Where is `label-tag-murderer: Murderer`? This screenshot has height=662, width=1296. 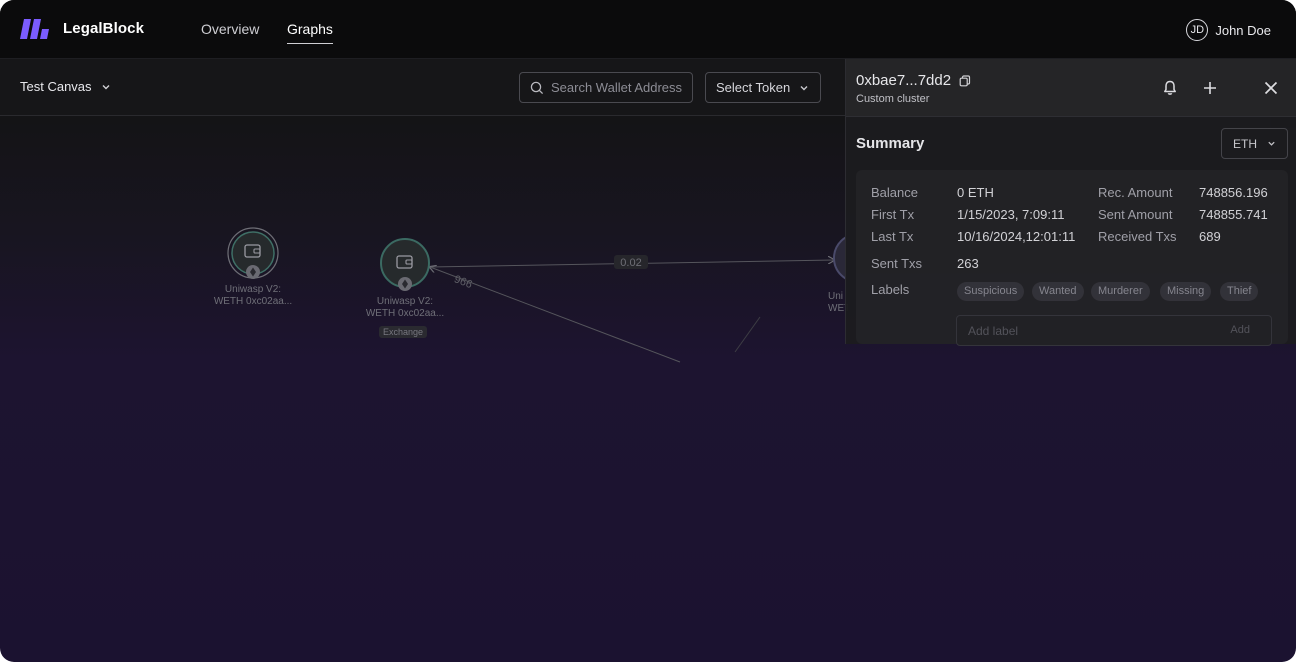 label-tag-murderer: Murderer is located at coordinates (1120, 291).